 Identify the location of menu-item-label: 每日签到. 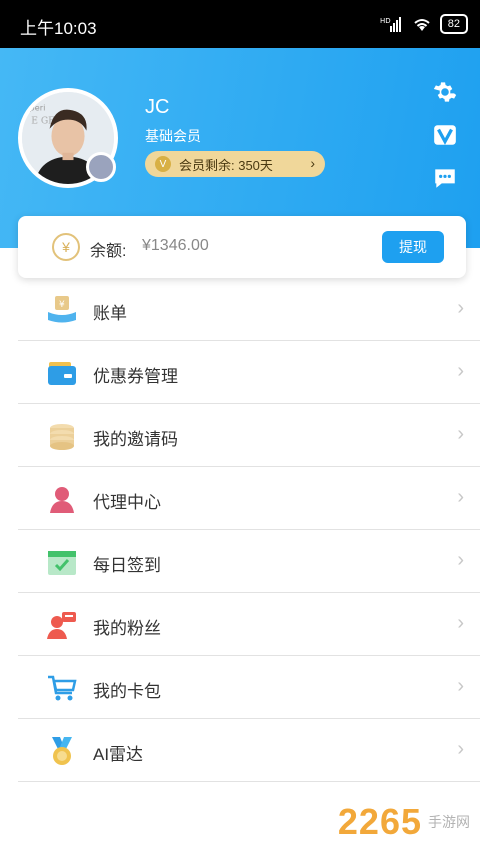
(127, 565).